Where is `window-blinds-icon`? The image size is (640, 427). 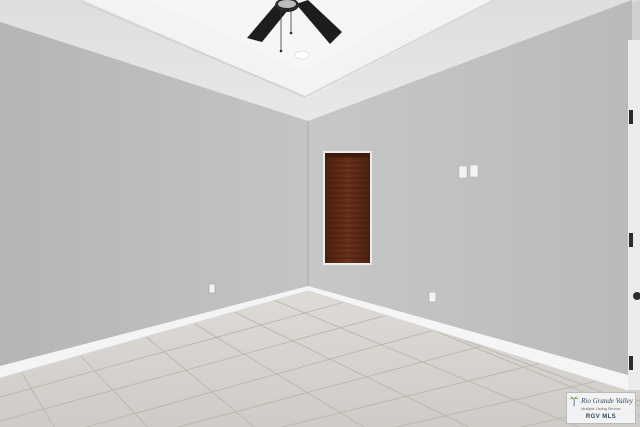 window-blinds-icon is located at coordinates (347, 208).